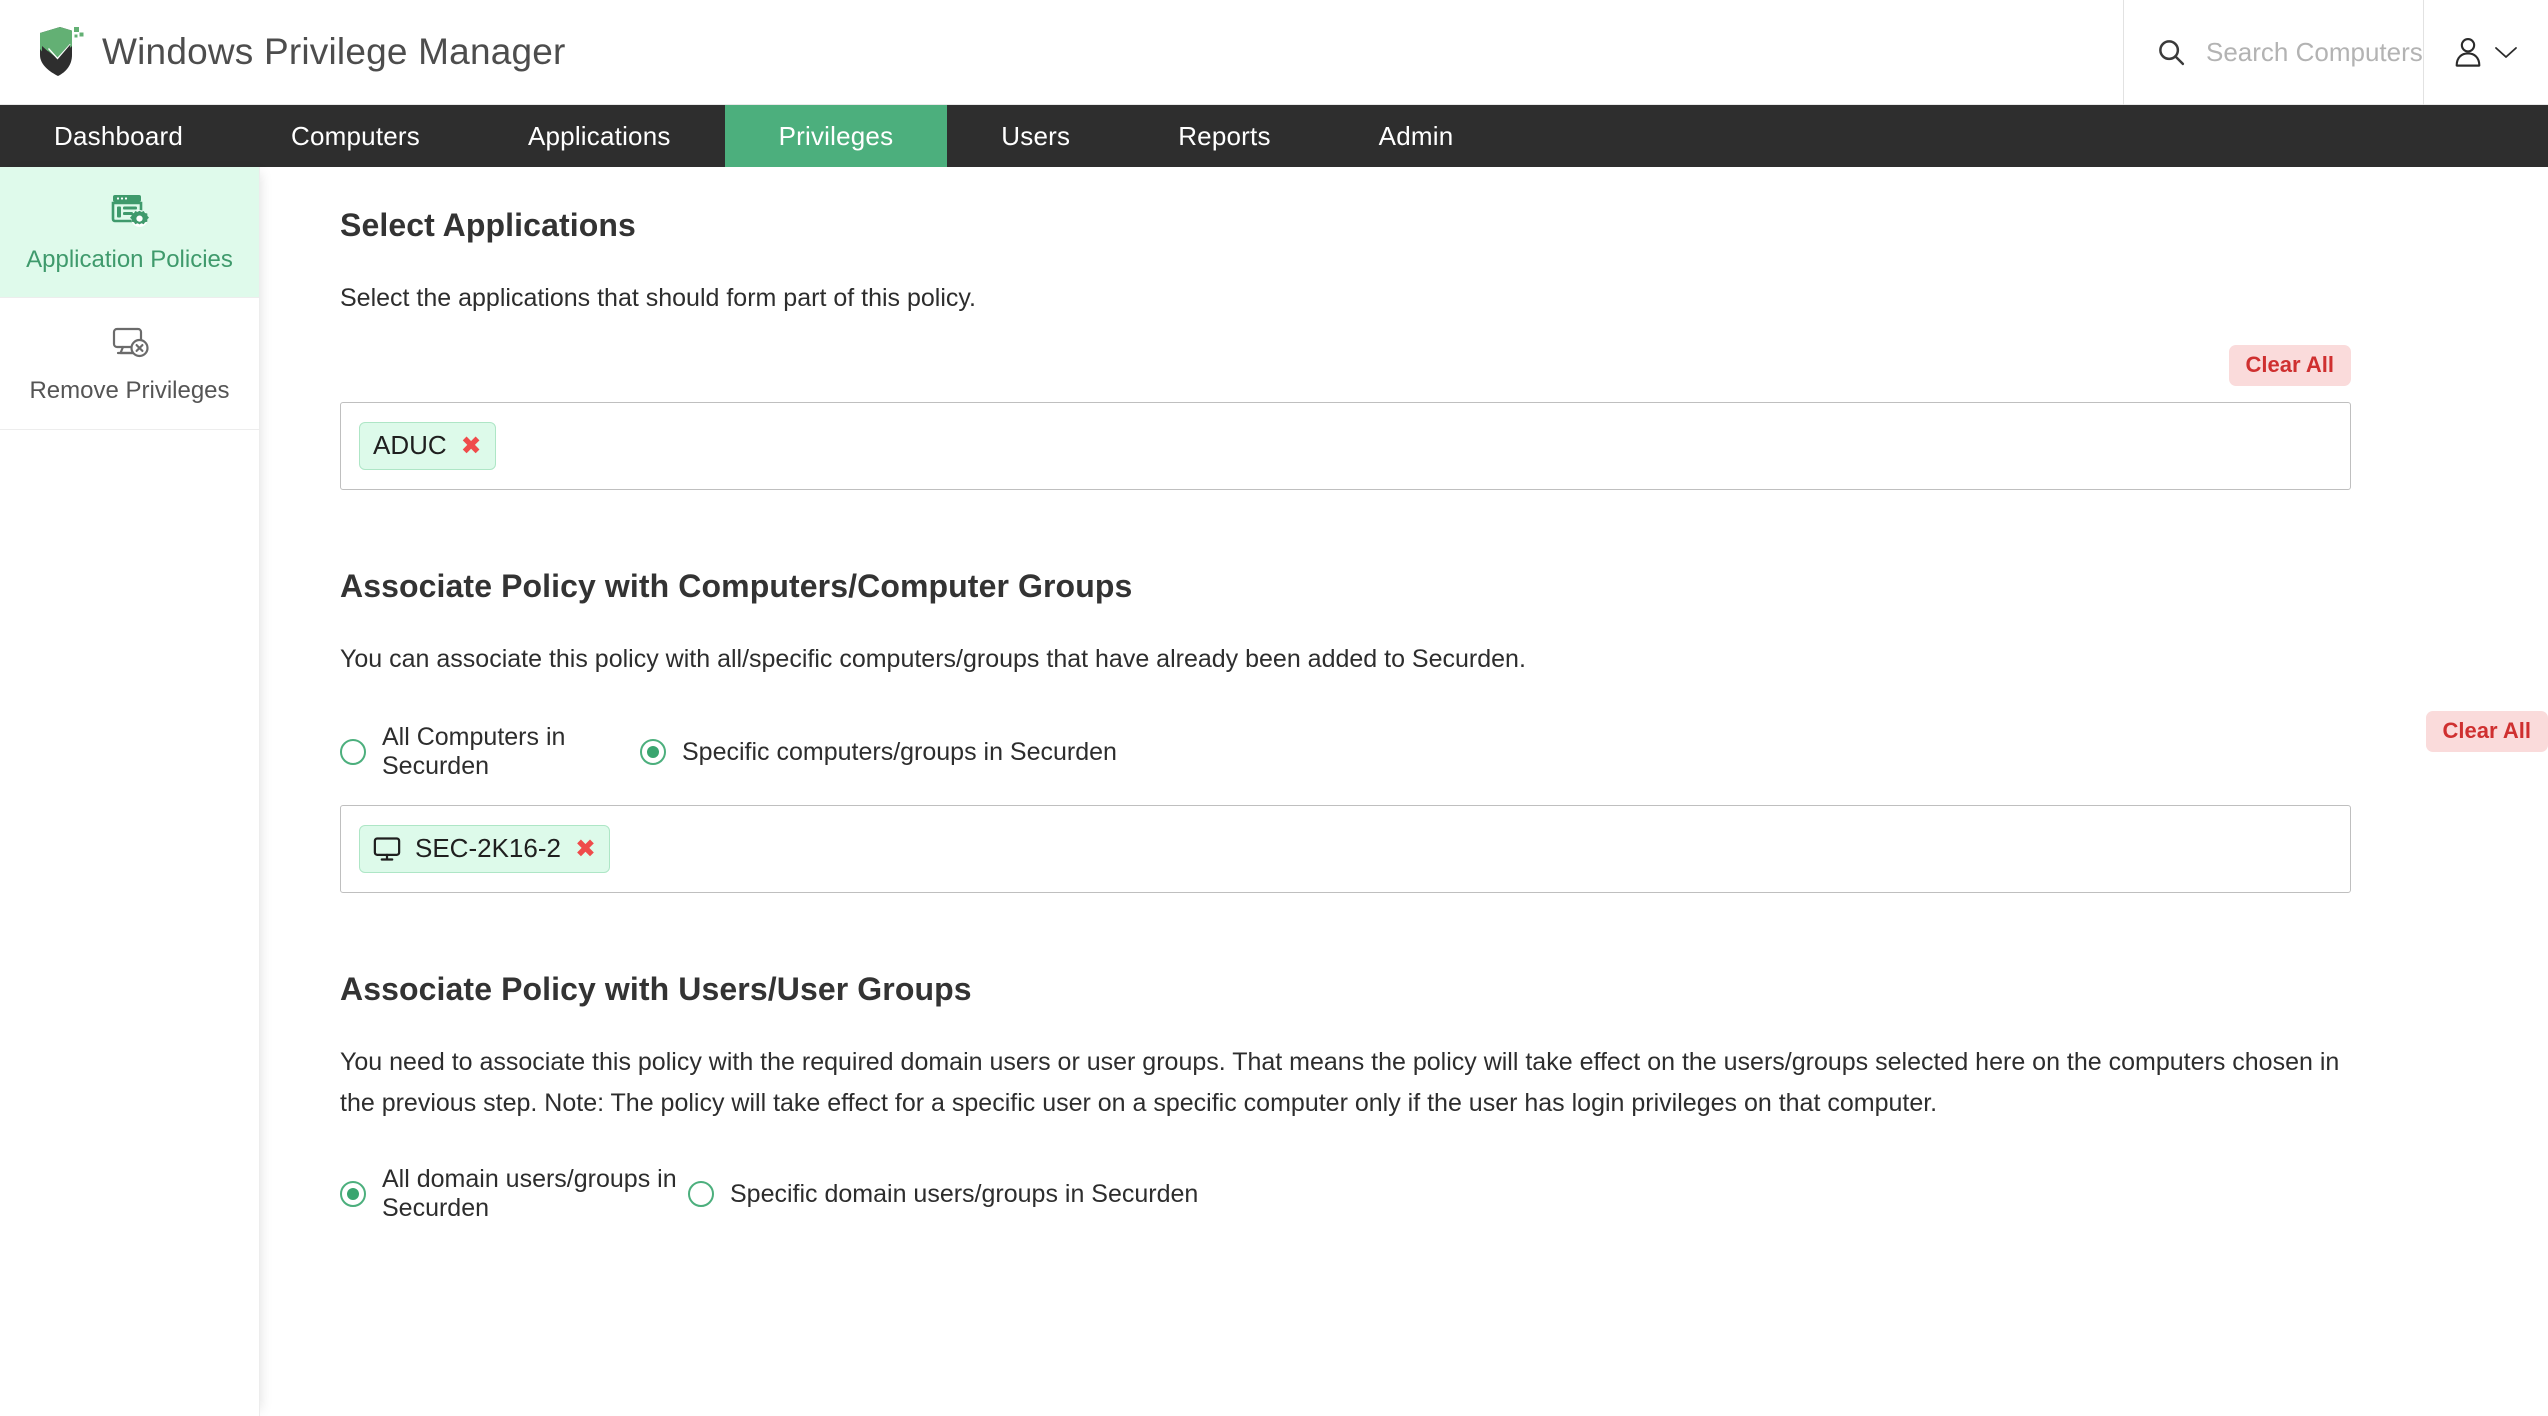 Image resolution: width=2548 pixels, height=1416 pixels. What do you see at coordinates (1345, 849) in the screenshot?
I see `computers-chip-box: SEC-2K16-2 ✖` at bounding box center [1345, 849].